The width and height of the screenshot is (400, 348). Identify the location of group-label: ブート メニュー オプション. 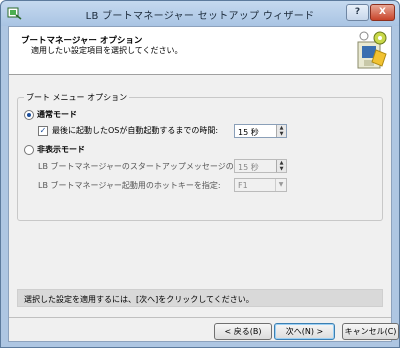
(77, 97).